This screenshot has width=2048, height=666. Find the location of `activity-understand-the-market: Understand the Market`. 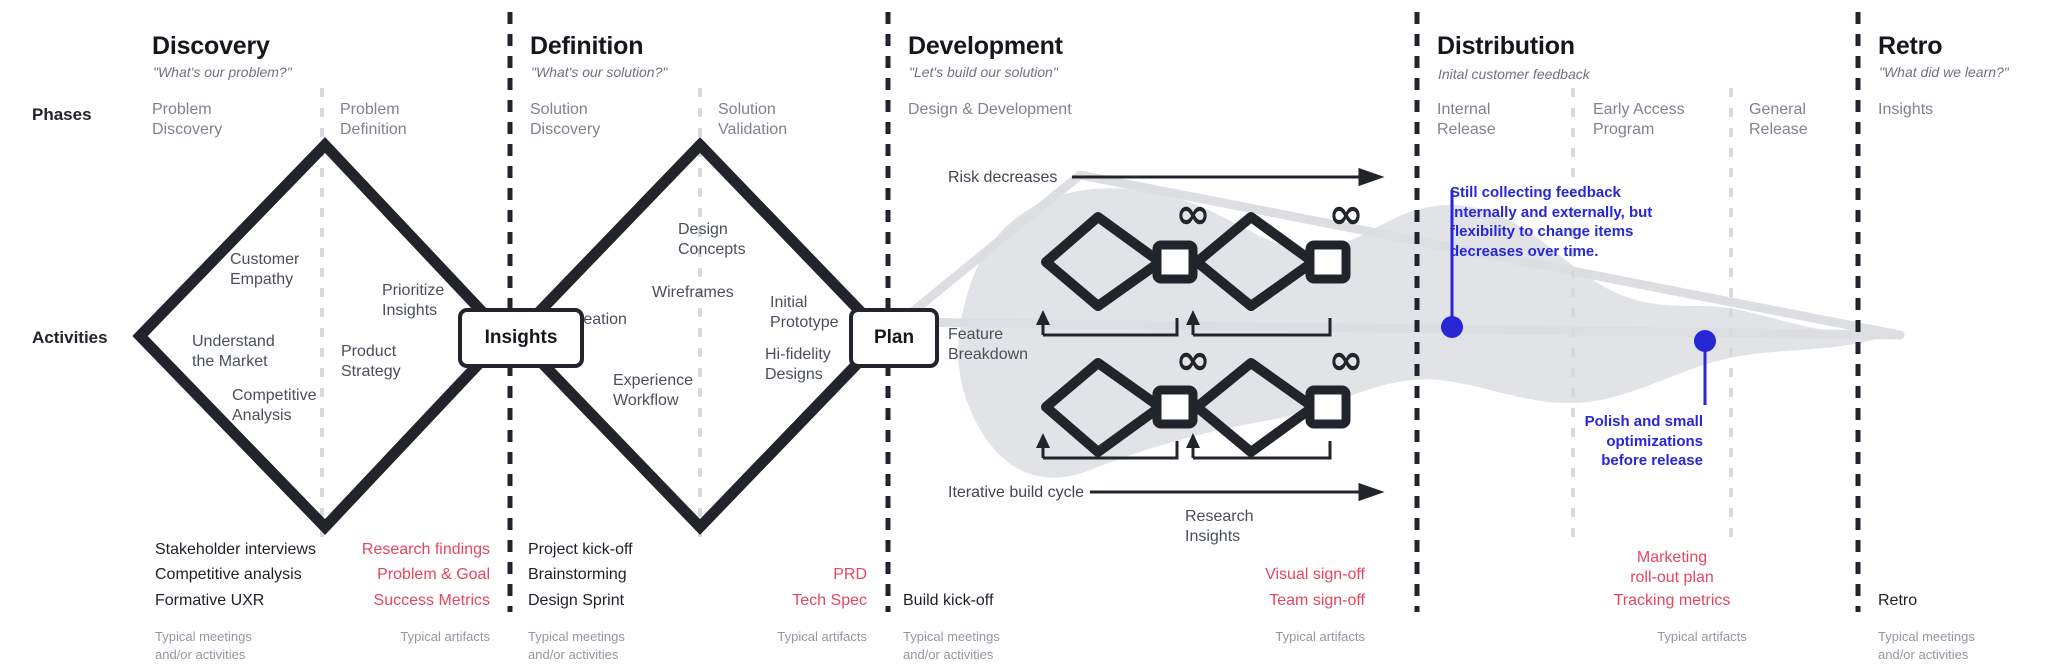

activity-understand-the-market: Understand the Market is located at coordinates (233, 352).